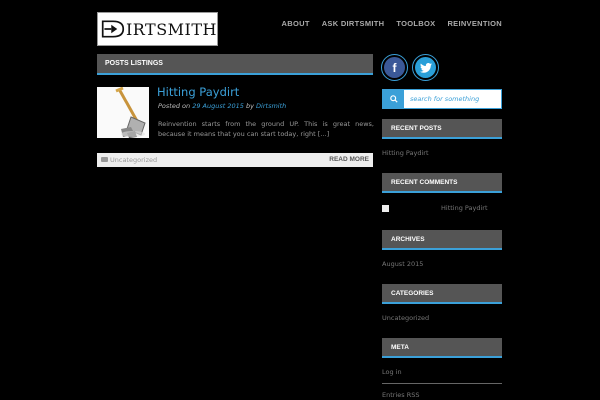 Image resolution: width=600 pixels, height=400 pixels. I want to click on widget-title: ARCHIVES, so click(408, 239).